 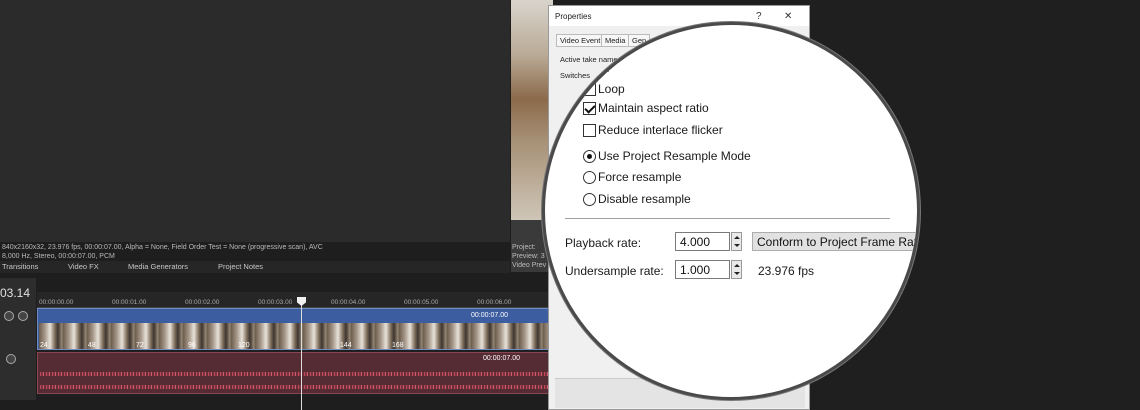 What do you see at coordinates (640, 177) in the screenshot?
I see `force-resample-label: Force resample` at bounding box center [640, 177].